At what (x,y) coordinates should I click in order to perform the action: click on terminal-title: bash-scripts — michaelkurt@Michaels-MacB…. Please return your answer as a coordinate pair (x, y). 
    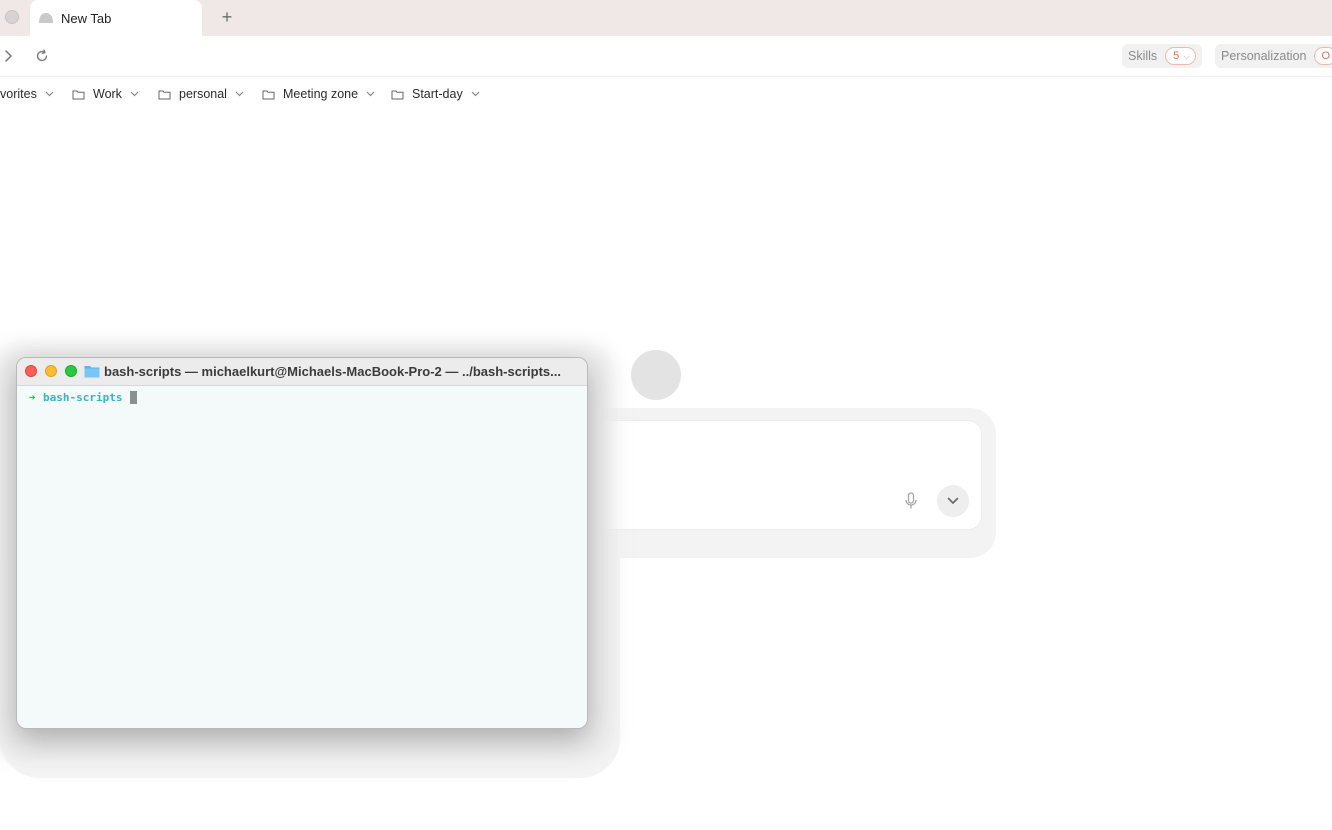
    Looking at the image, I should click on (332, 371).